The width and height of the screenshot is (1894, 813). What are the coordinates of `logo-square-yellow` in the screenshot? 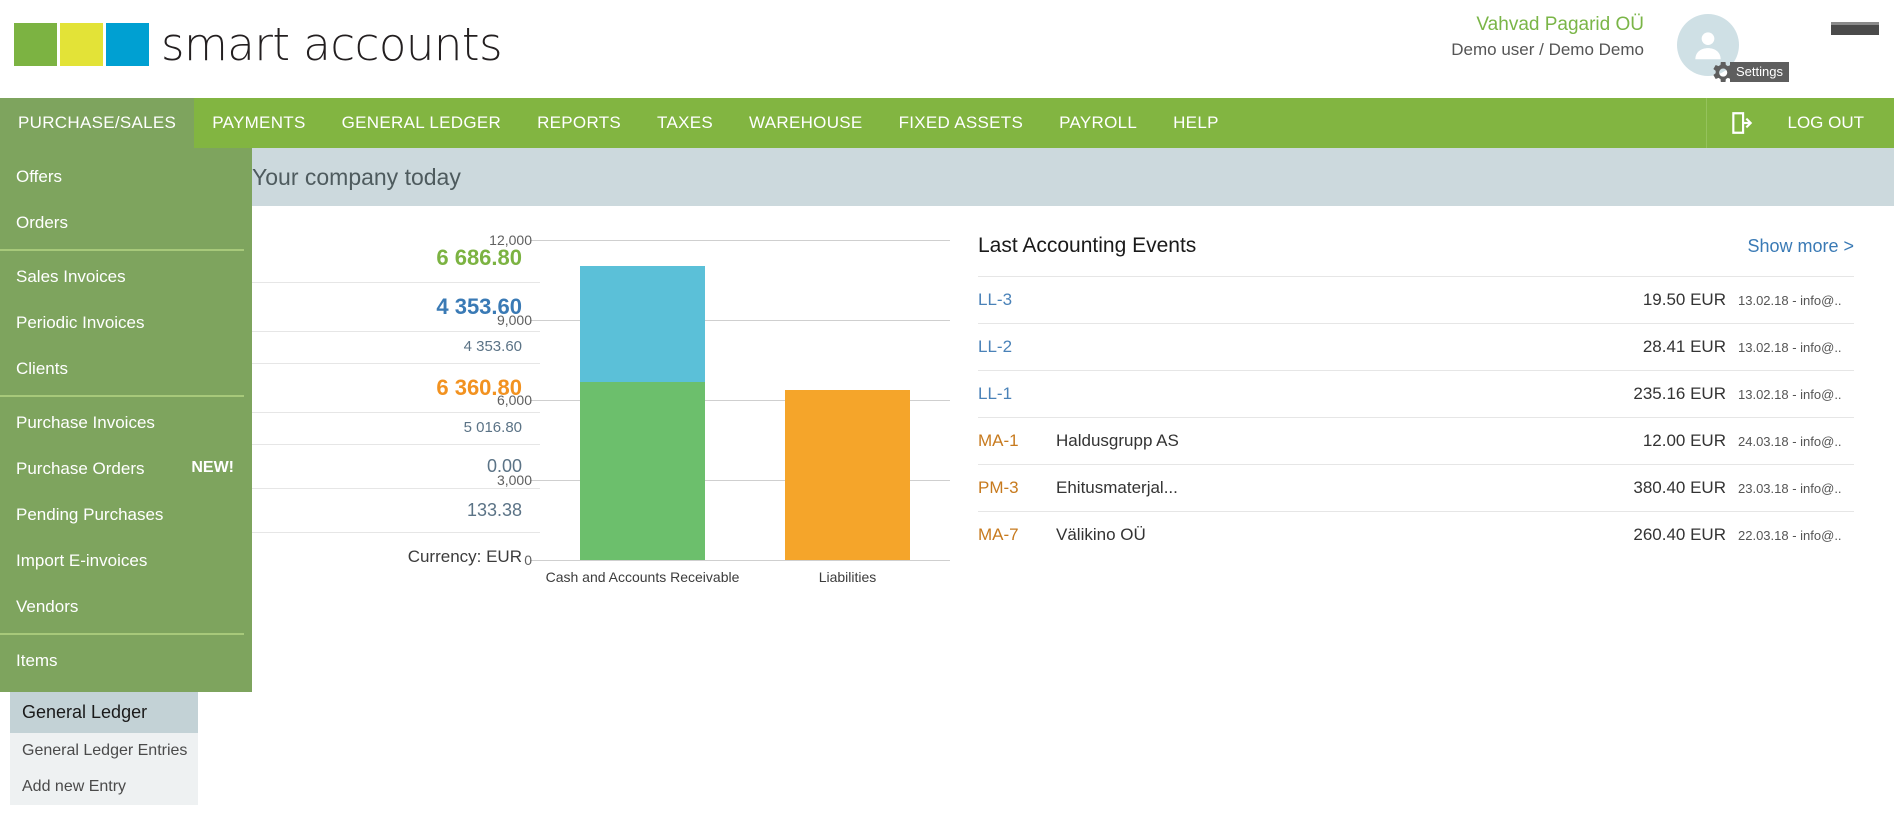 It's located at (81, 44).